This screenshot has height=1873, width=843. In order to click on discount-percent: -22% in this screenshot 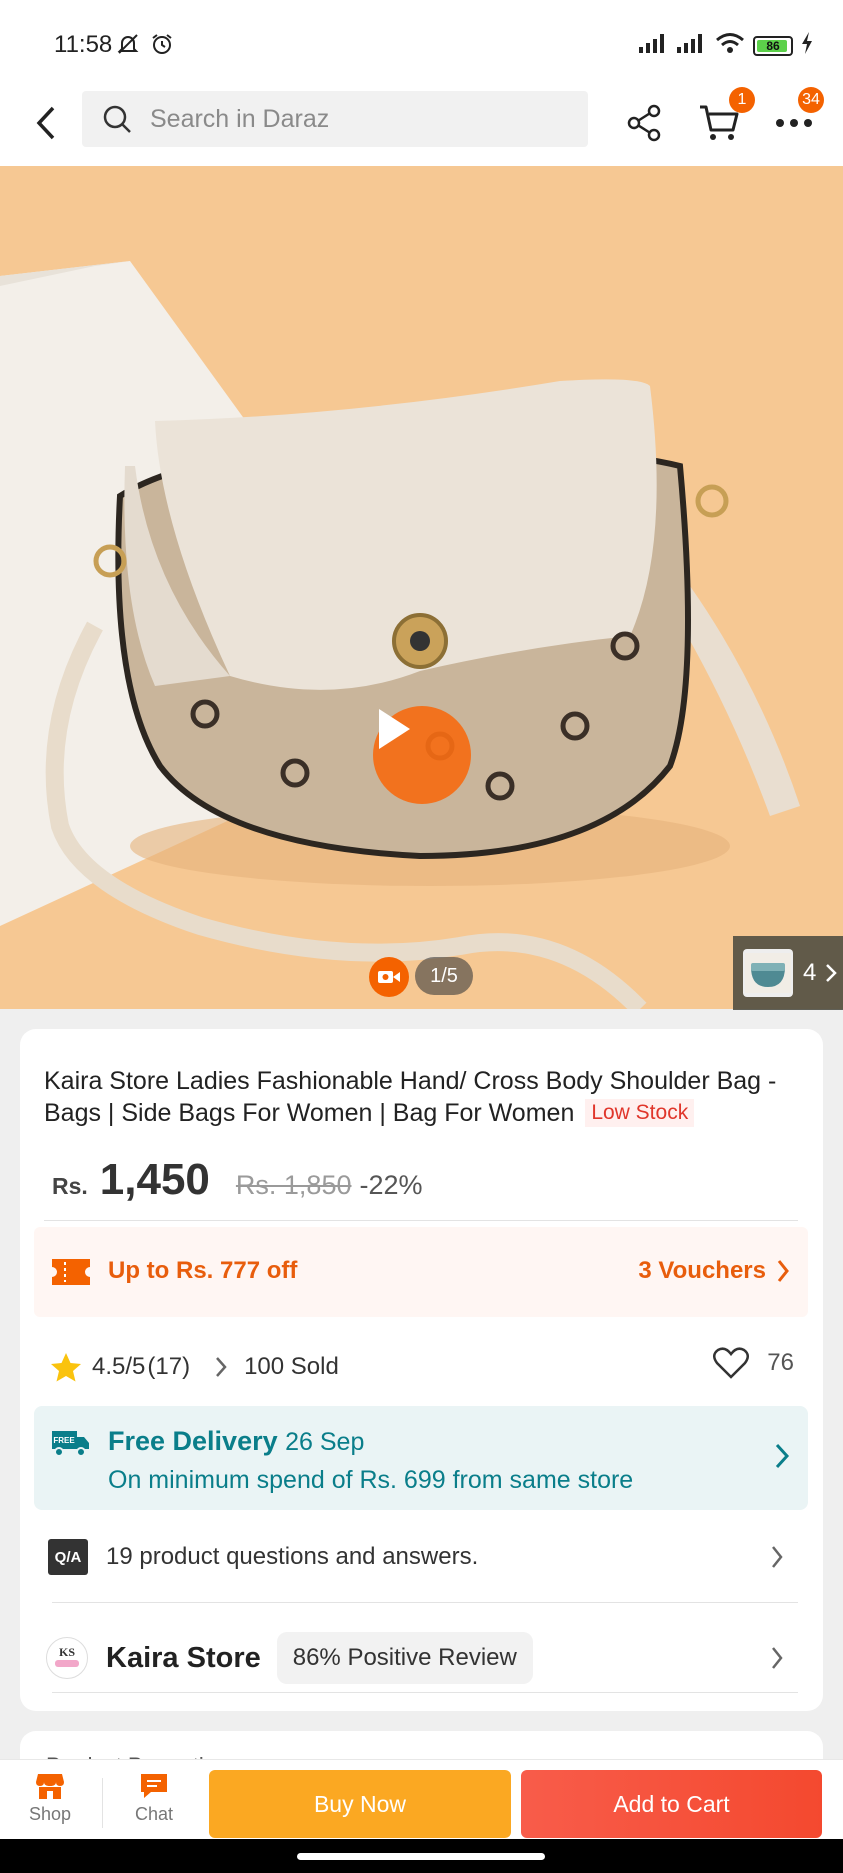, I will do `click(391, 1185)`.